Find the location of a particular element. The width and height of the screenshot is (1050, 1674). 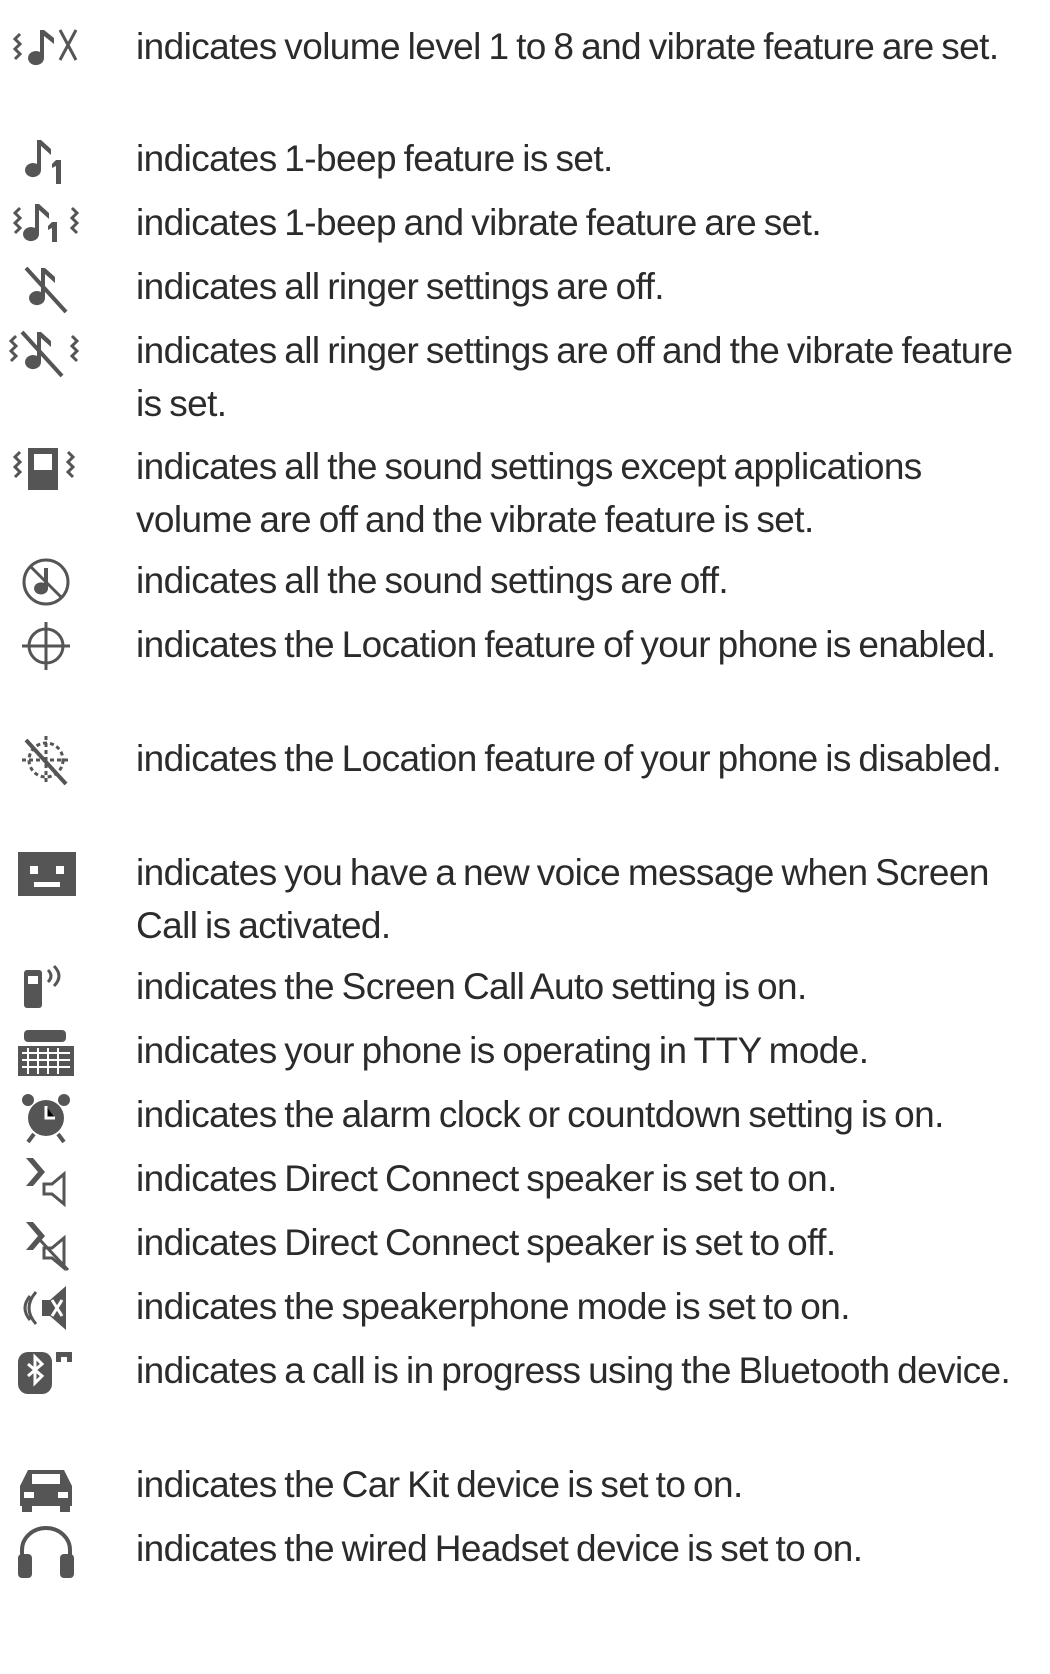

ringer-off-icon is located at coordinates (44, 290).